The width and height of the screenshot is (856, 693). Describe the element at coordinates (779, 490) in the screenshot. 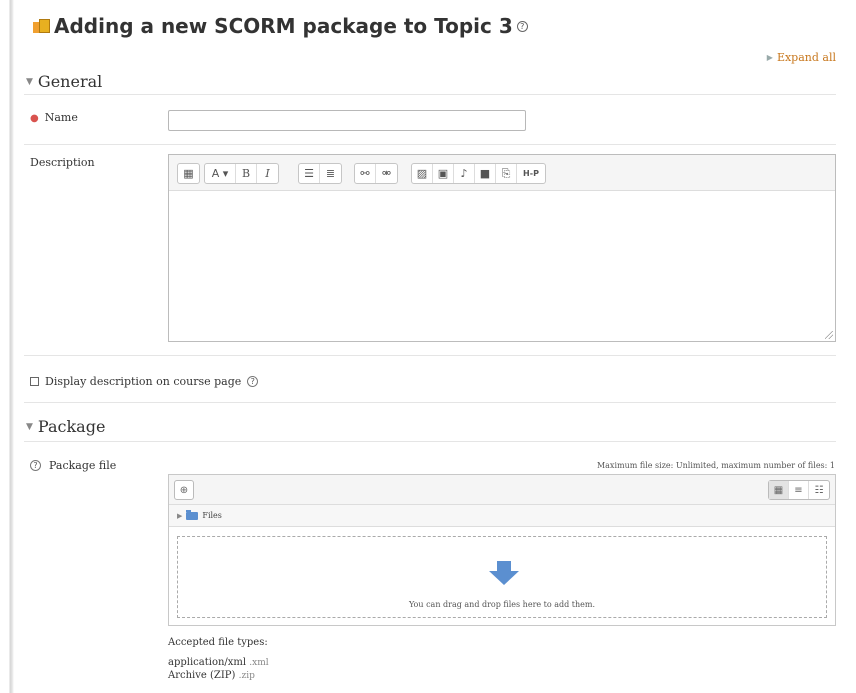

I see `icon-view-icon: ▦` at that location.